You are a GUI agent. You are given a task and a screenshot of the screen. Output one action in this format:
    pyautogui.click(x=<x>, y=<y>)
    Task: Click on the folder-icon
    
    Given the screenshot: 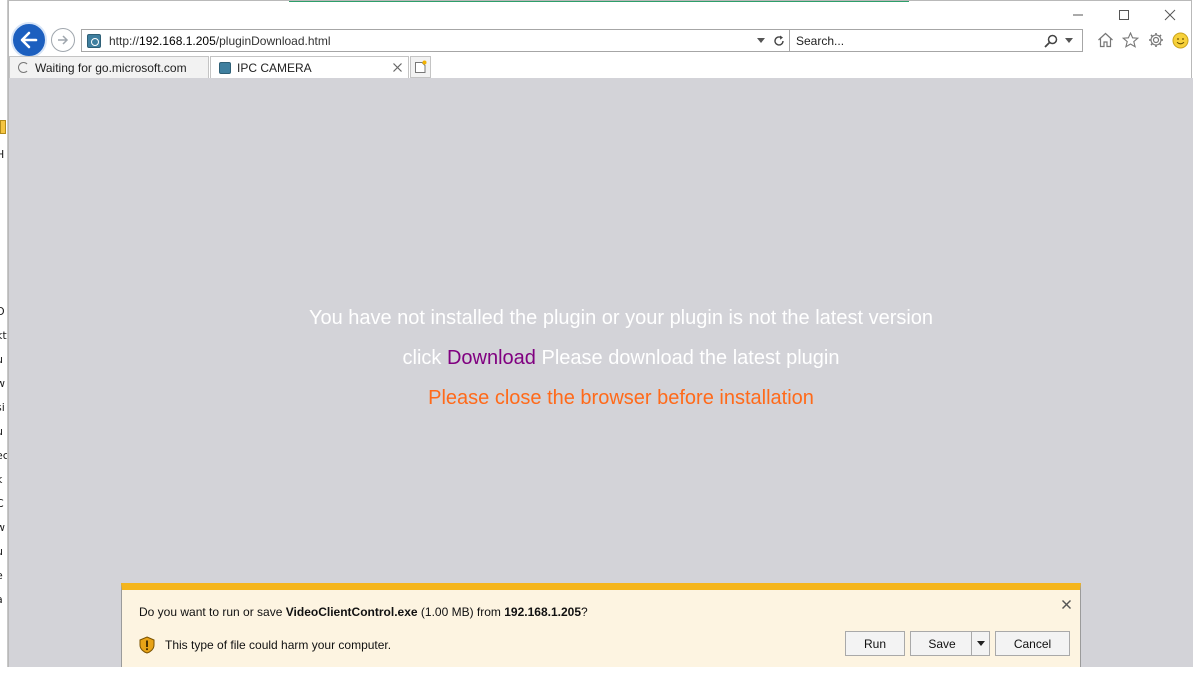 What is the action you would take?
    pyautogui.click(x=3, y=127)
    